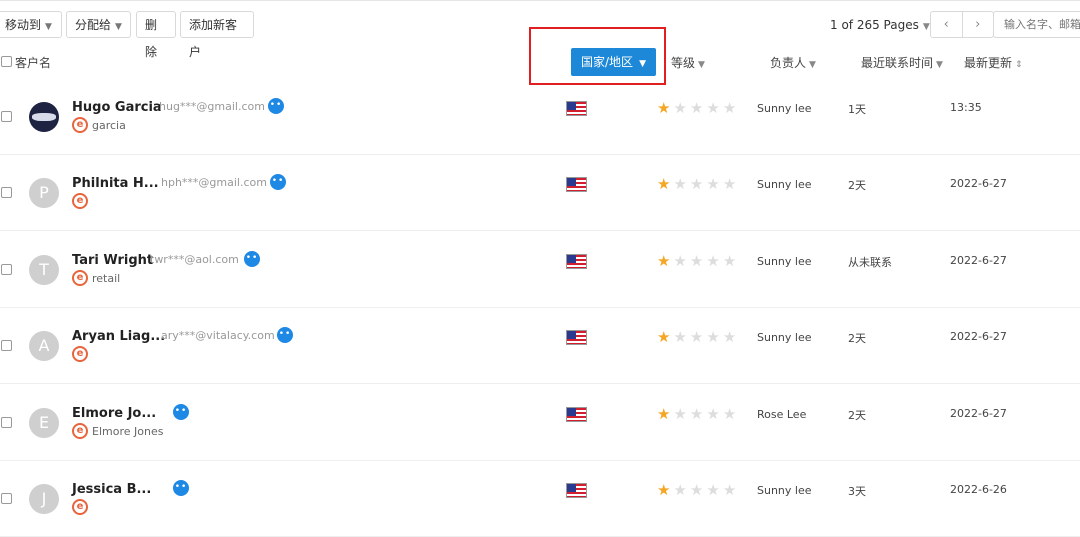  What do you see at coordinates (112, 260) in the screenshot?
I see `customer-name: Tari Wright` at bounding box center [112, 260].